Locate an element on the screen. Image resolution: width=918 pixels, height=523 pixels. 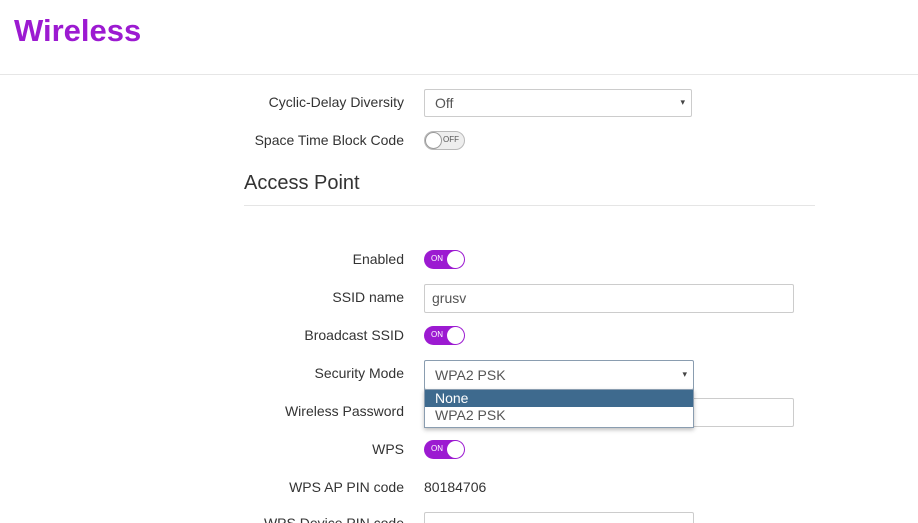
dropdown-option-wpa2-psk: WPA2 PSK is located at coordinates (559, 415).